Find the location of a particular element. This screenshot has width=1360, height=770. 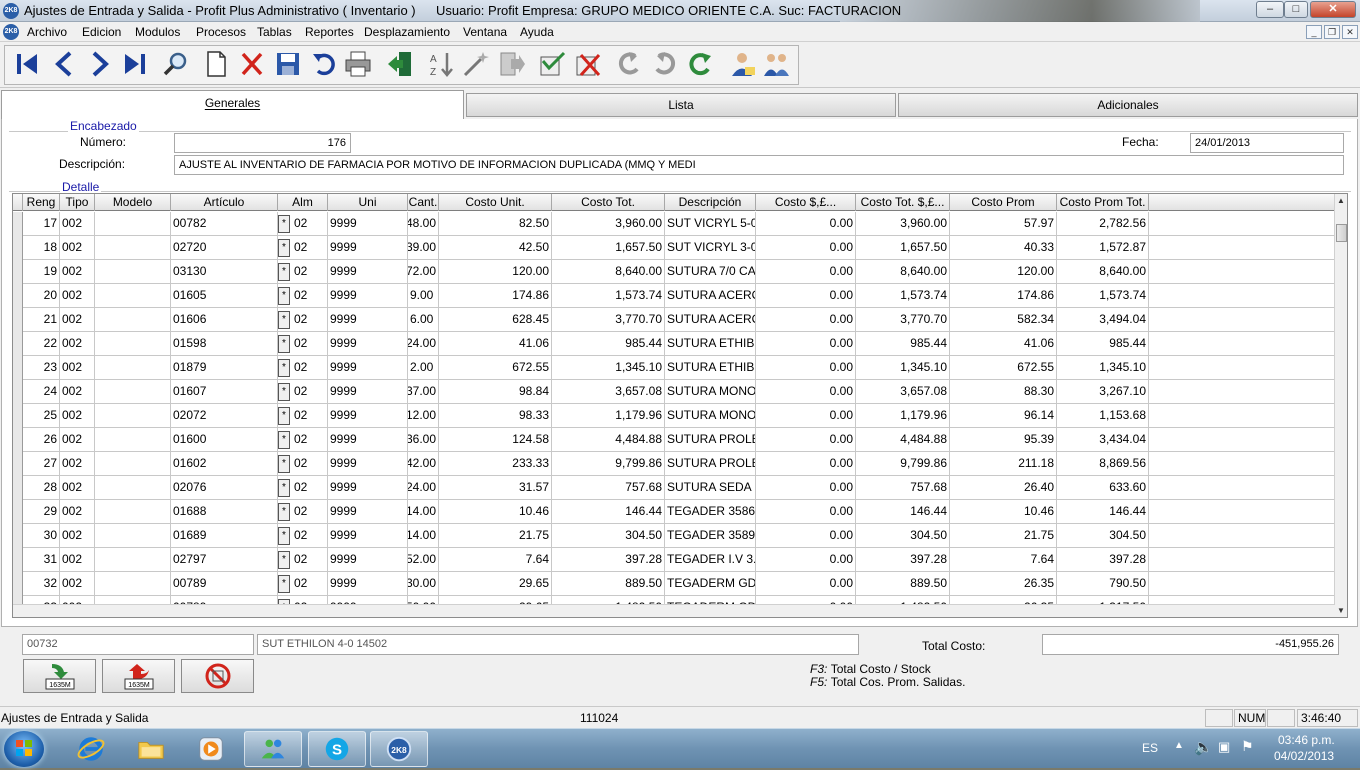

close-button: ✕ is located at coordinates (1333, 9).